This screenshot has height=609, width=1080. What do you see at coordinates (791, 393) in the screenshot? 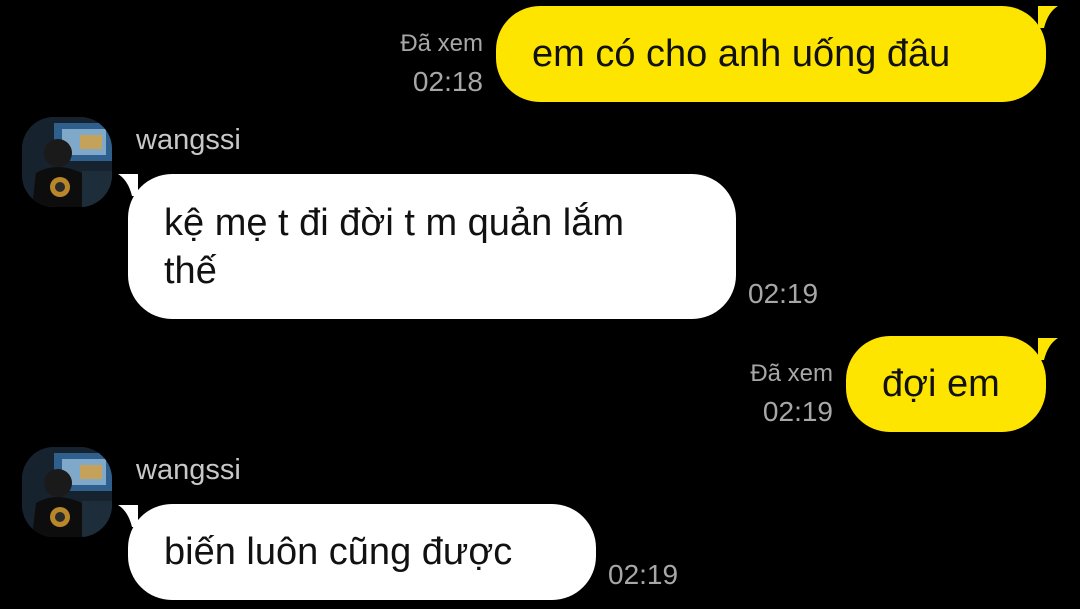
I see `message-meta: Đã xem 02:19` at bounding box center [791, 393].